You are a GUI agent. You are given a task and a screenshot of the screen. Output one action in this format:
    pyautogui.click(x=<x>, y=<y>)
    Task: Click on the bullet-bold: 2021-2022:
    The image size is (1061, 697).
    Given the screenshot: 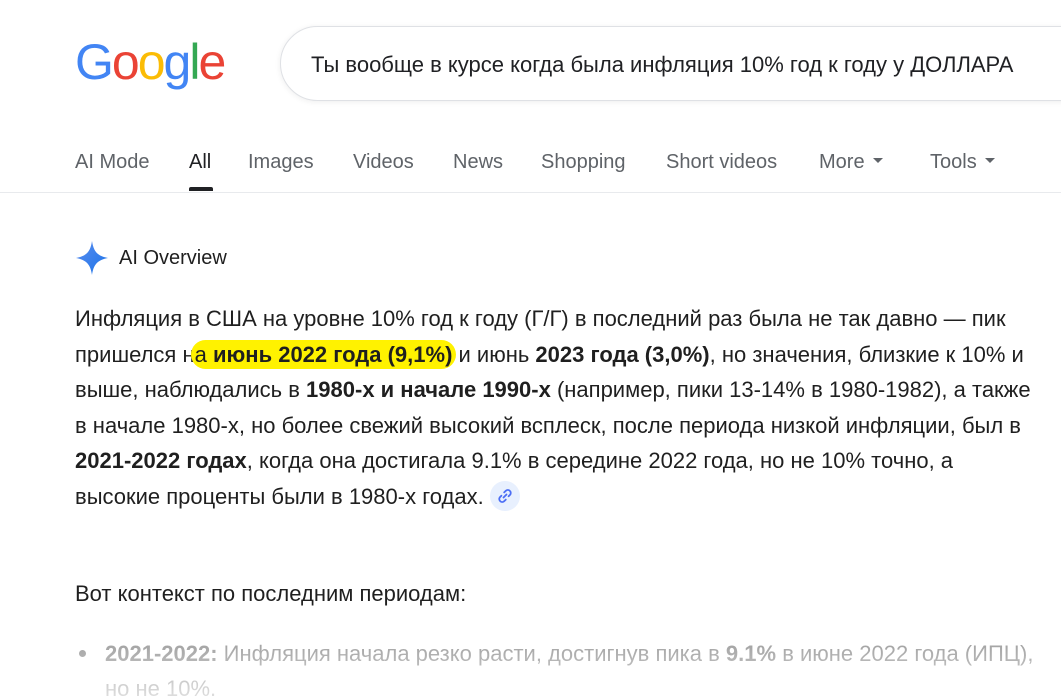 What is the action you would take?
    pyautogui.click(x=161, y=653)
    